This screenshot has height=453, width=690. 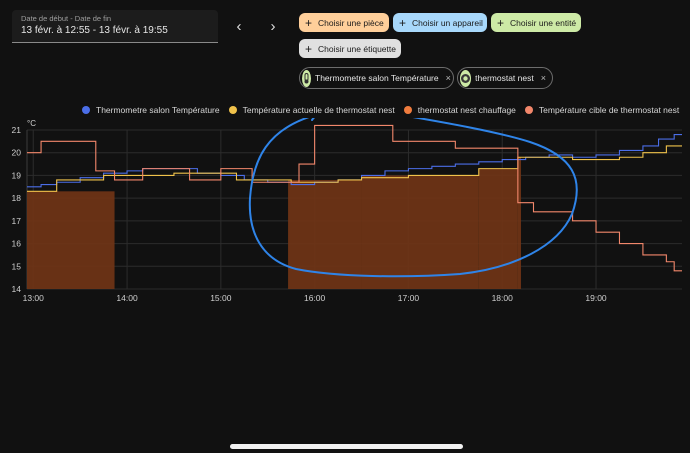 I want to click on x-tick-label: 16:00, so click(x=315, y=298).